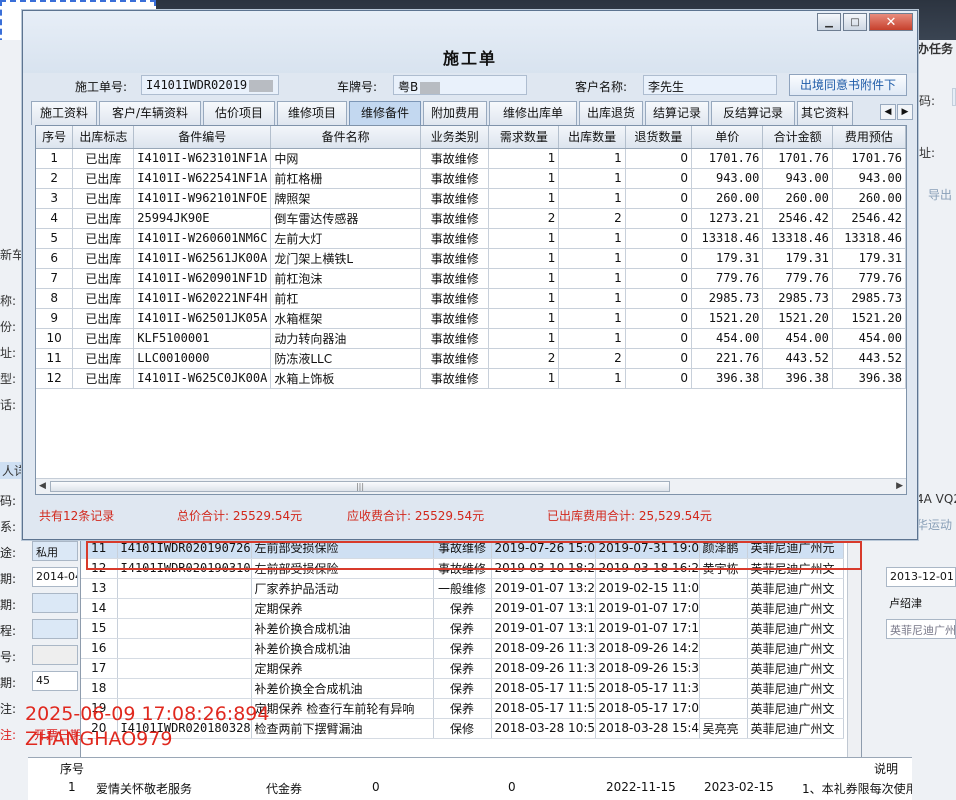 This screenshot has width=956, height=800. I want to click on order-no-field: I4101IWDR02019, so click(210, 85).